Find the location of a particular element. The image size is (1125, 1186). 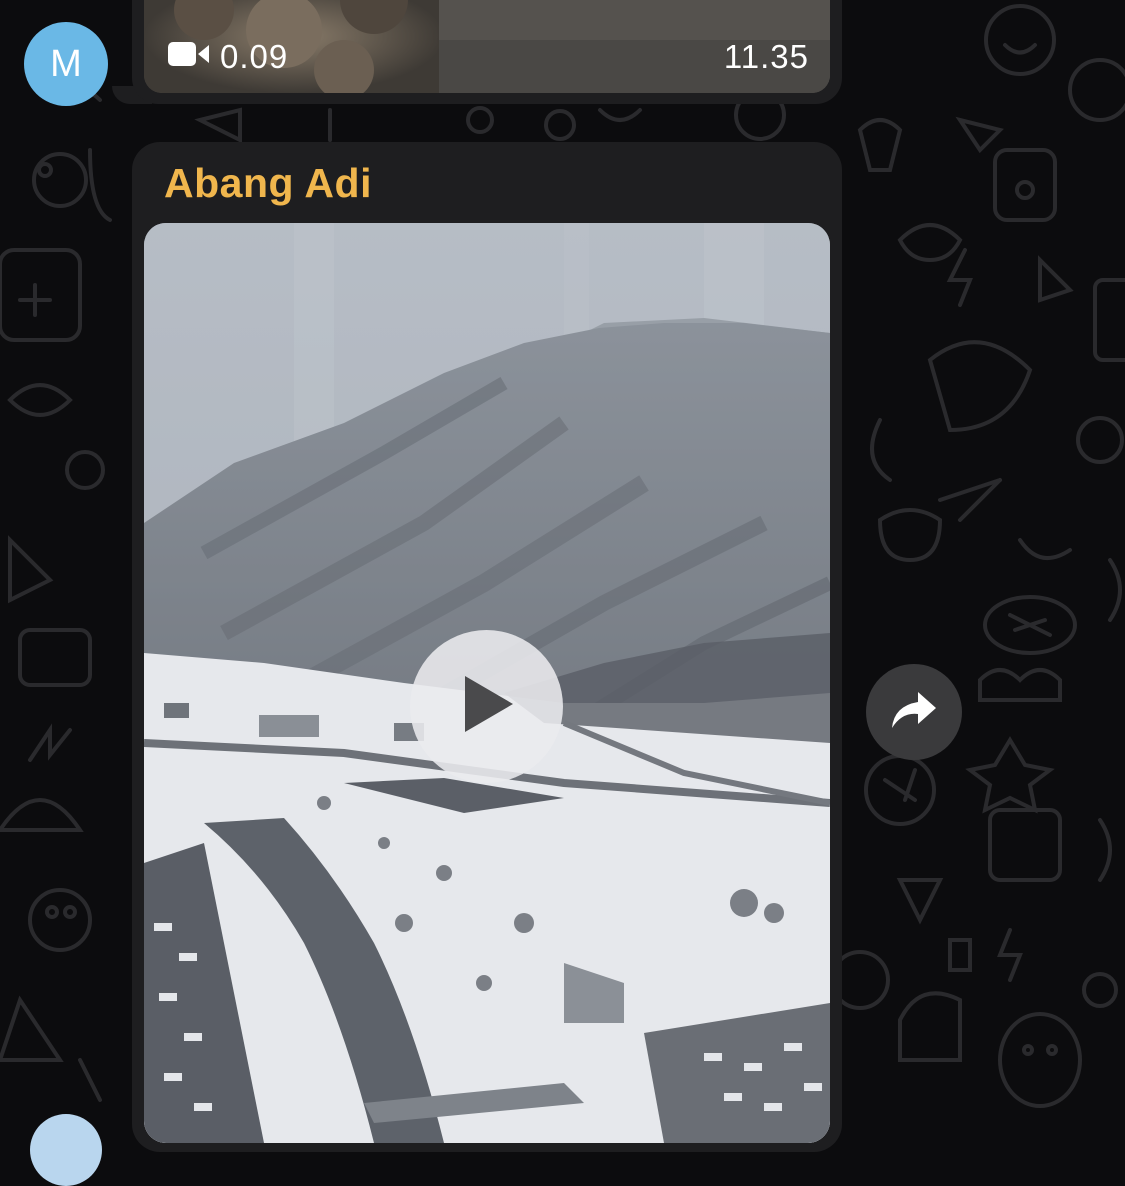

share-button is located at coordinates (914, 712).